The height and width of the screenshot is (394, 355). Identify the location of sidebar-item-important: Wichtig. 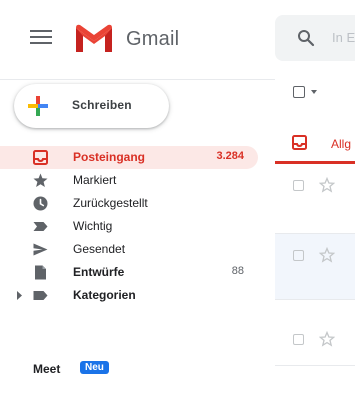
(129, 226).